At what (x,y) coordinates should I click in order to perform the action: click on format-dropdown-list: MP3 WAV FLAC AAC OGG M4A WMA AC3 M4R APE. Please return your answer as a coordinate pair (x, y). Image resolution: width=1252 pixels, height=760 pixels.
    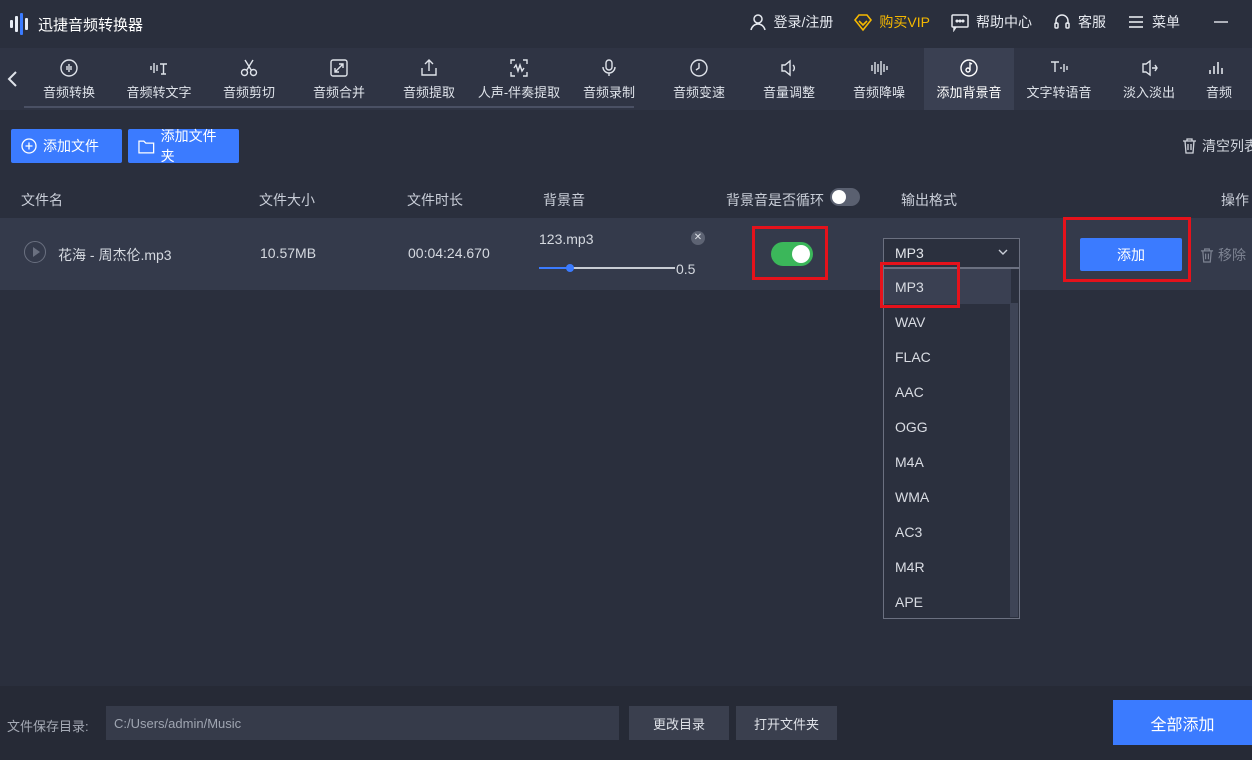
    Looking at the image, I should click on (951, 443).